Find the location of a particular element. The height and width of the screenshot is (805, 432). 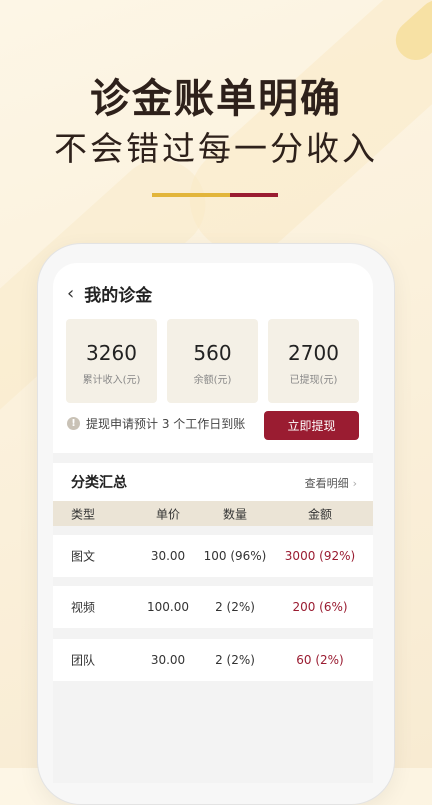

stat-value: 560 is located at coordinates (212, 353).